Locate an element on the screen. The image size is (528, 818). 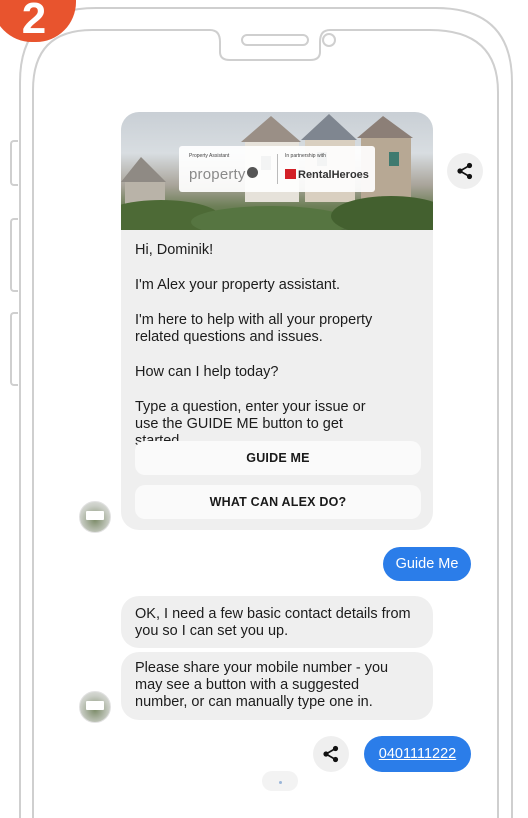
greeting-text: Hi, Dominik! is located at coordinates (174, 250).